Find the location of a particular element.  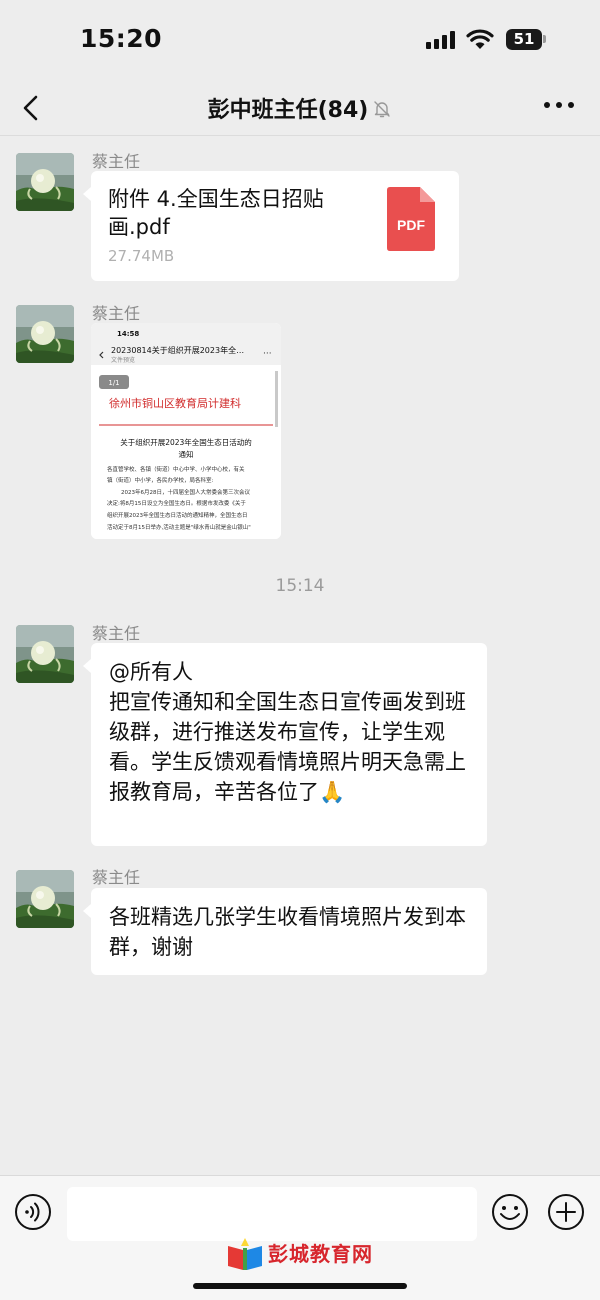

preview-doc-title-2: 通知 is located at coordinates (186, 454).